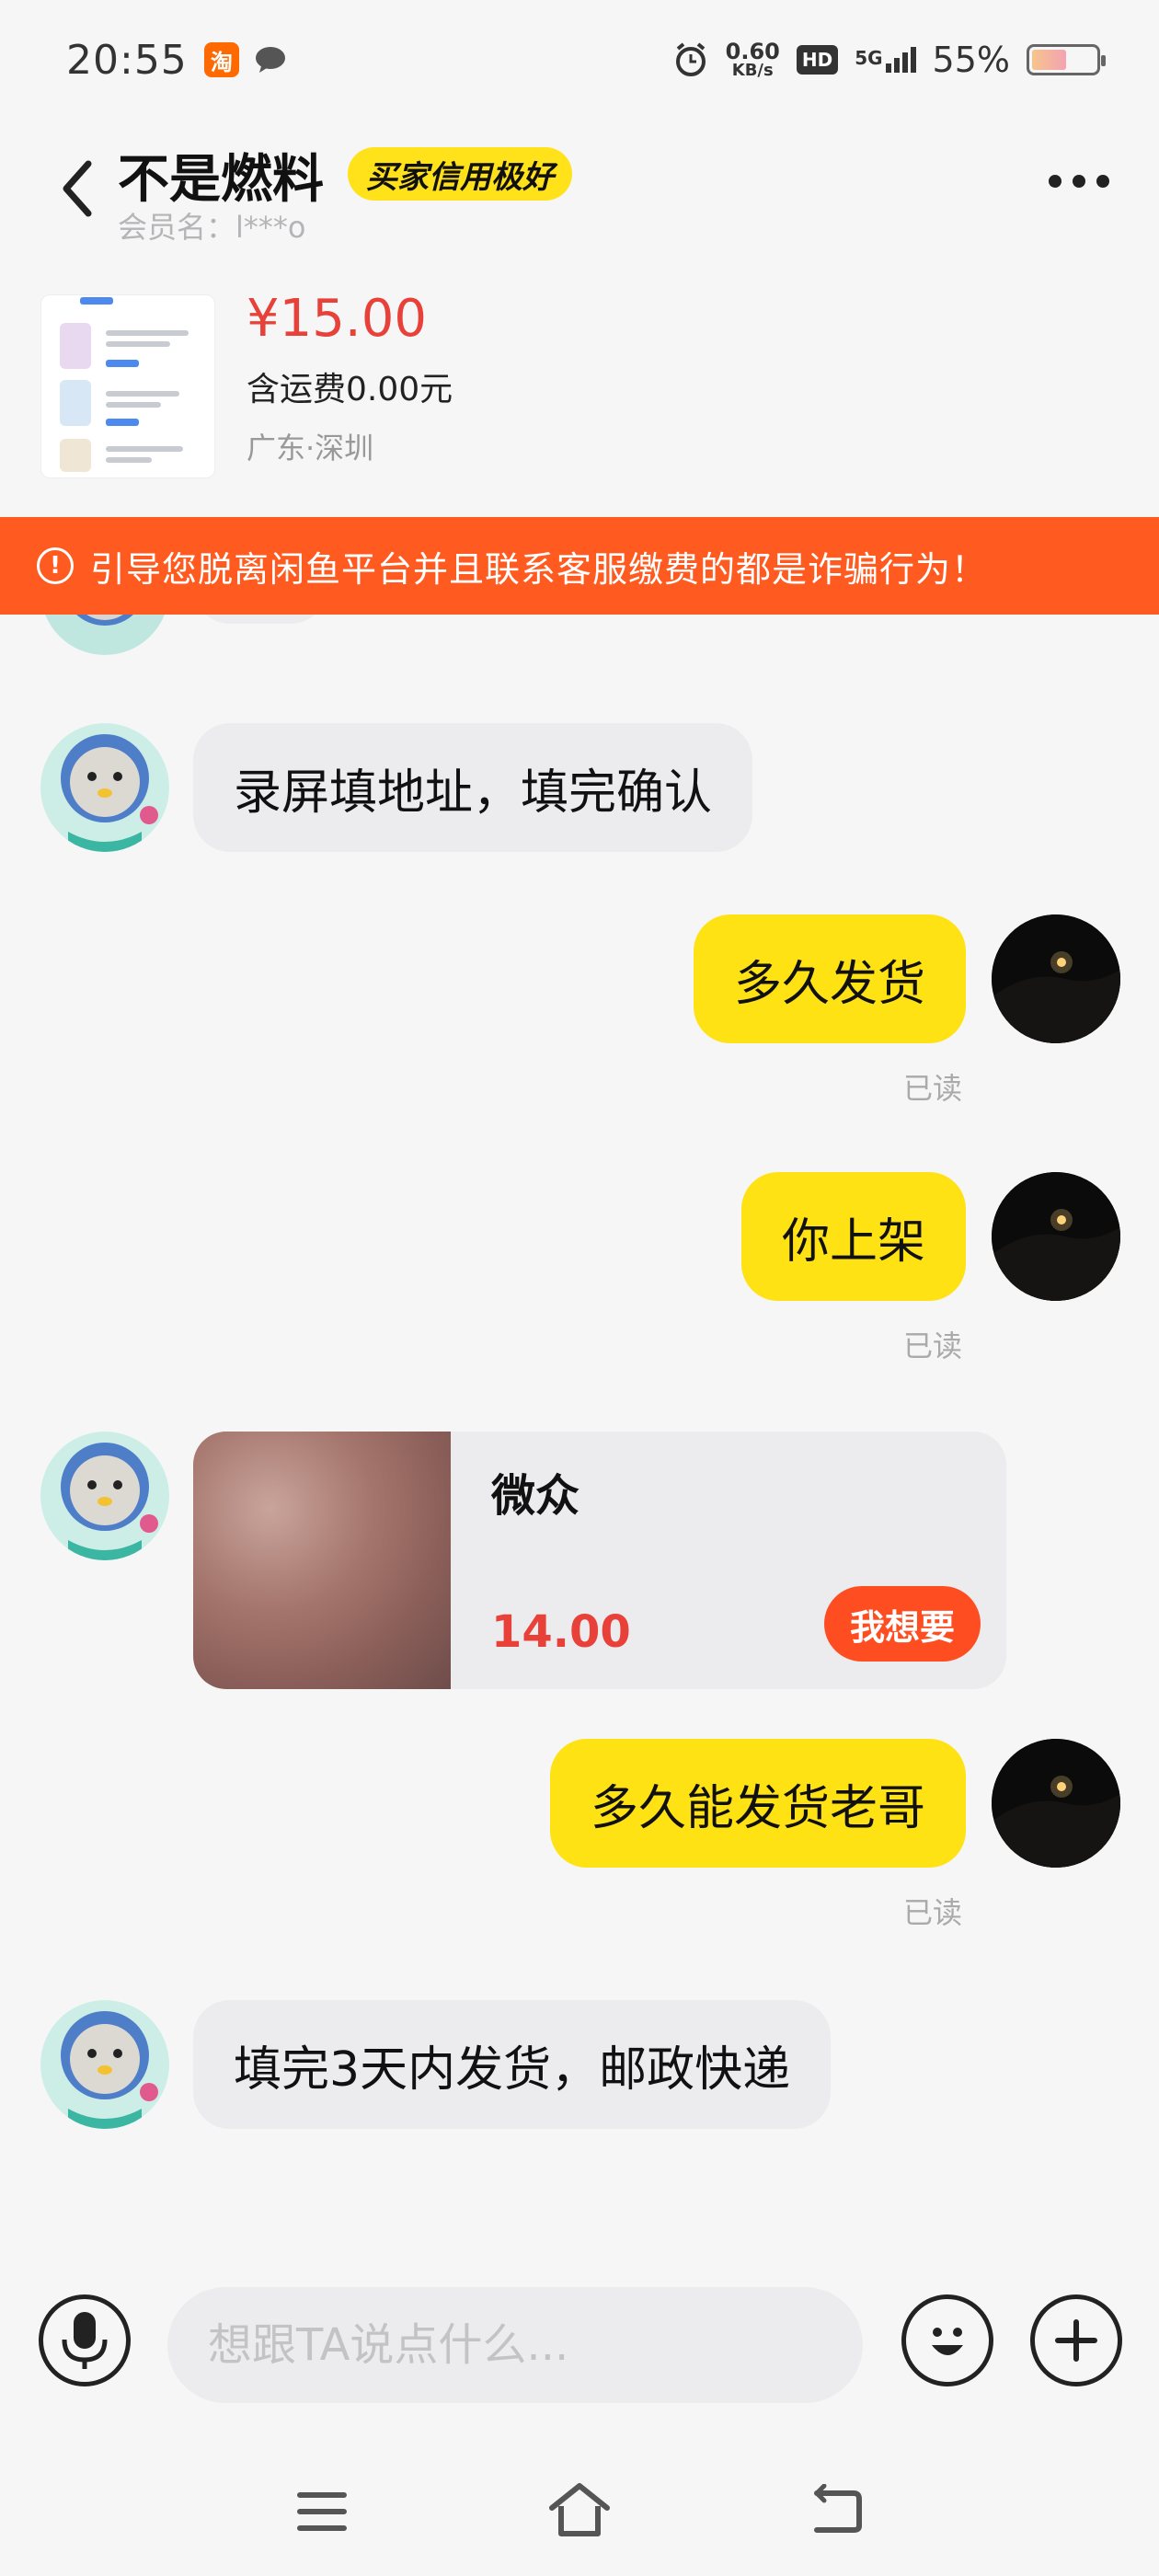 The image size is (1159, 2576). What do you see at coordinates (127, 386) in the screenshot?
I see `product-thumbnail` at bounding box center [127, 386].